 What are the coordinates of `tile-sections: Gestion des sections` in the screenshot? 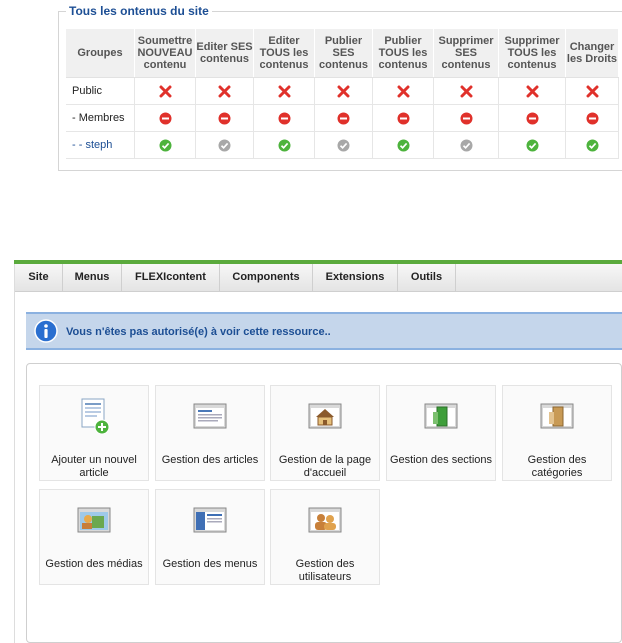 It's located at (441, 433).